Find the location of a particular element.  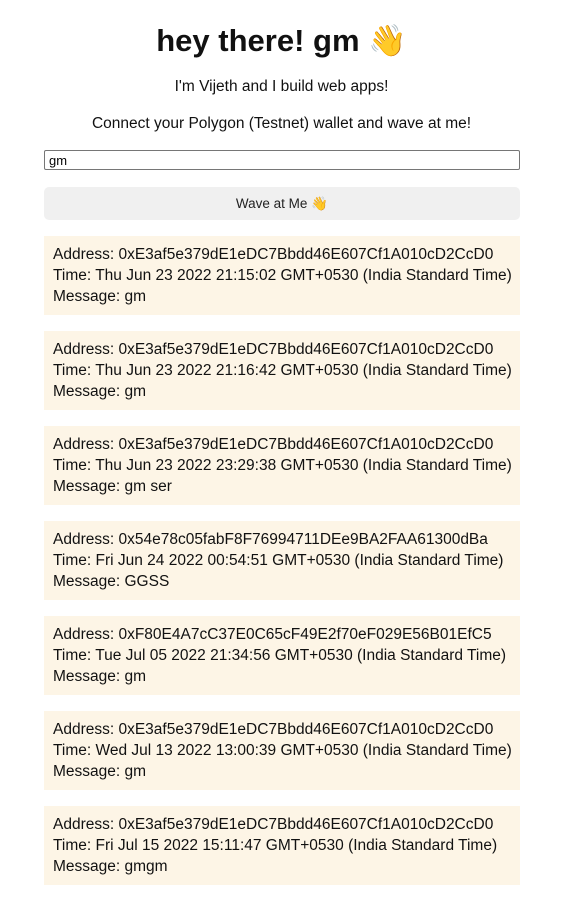

wave-message: Message: GGSS is located at coordinates (111, 581).